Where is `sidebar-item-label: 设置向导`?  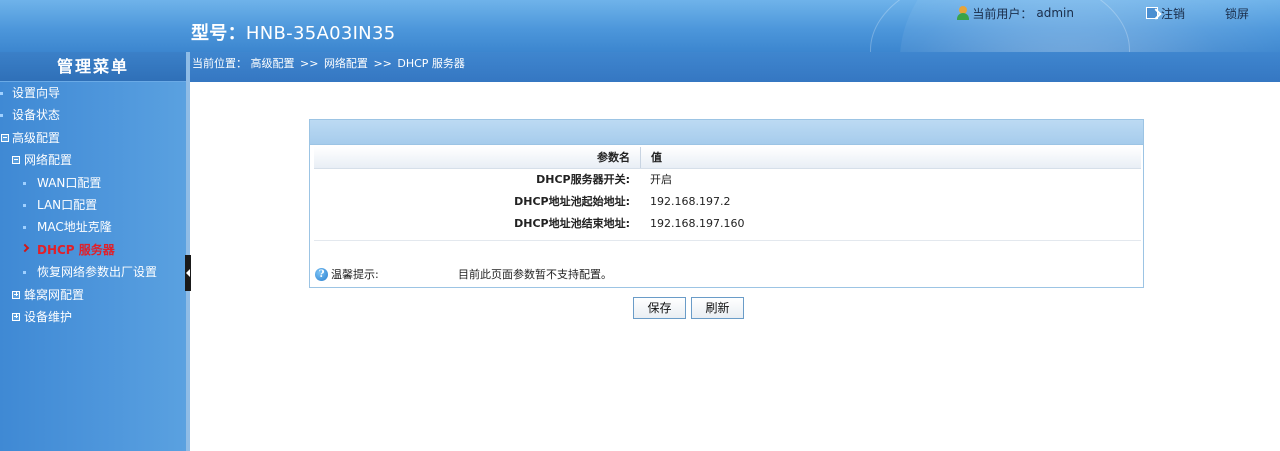
sidebar-item-label: 设置向导 is located at coordinates (36, 93).